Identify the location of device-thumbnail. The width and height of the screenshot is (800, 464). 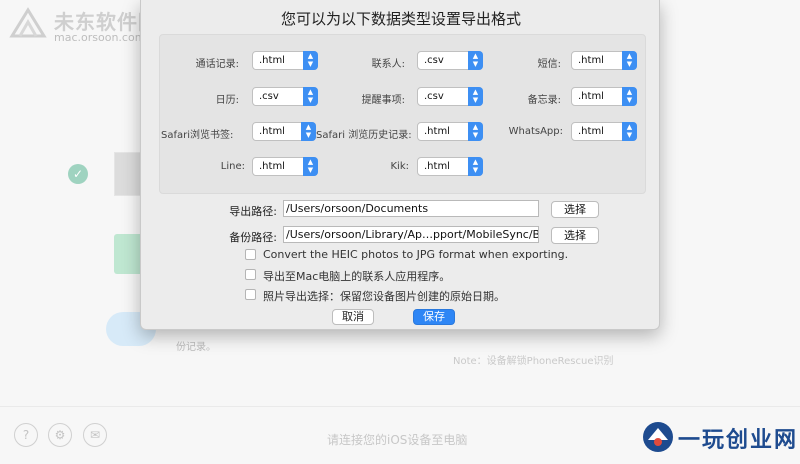
(128, 174).